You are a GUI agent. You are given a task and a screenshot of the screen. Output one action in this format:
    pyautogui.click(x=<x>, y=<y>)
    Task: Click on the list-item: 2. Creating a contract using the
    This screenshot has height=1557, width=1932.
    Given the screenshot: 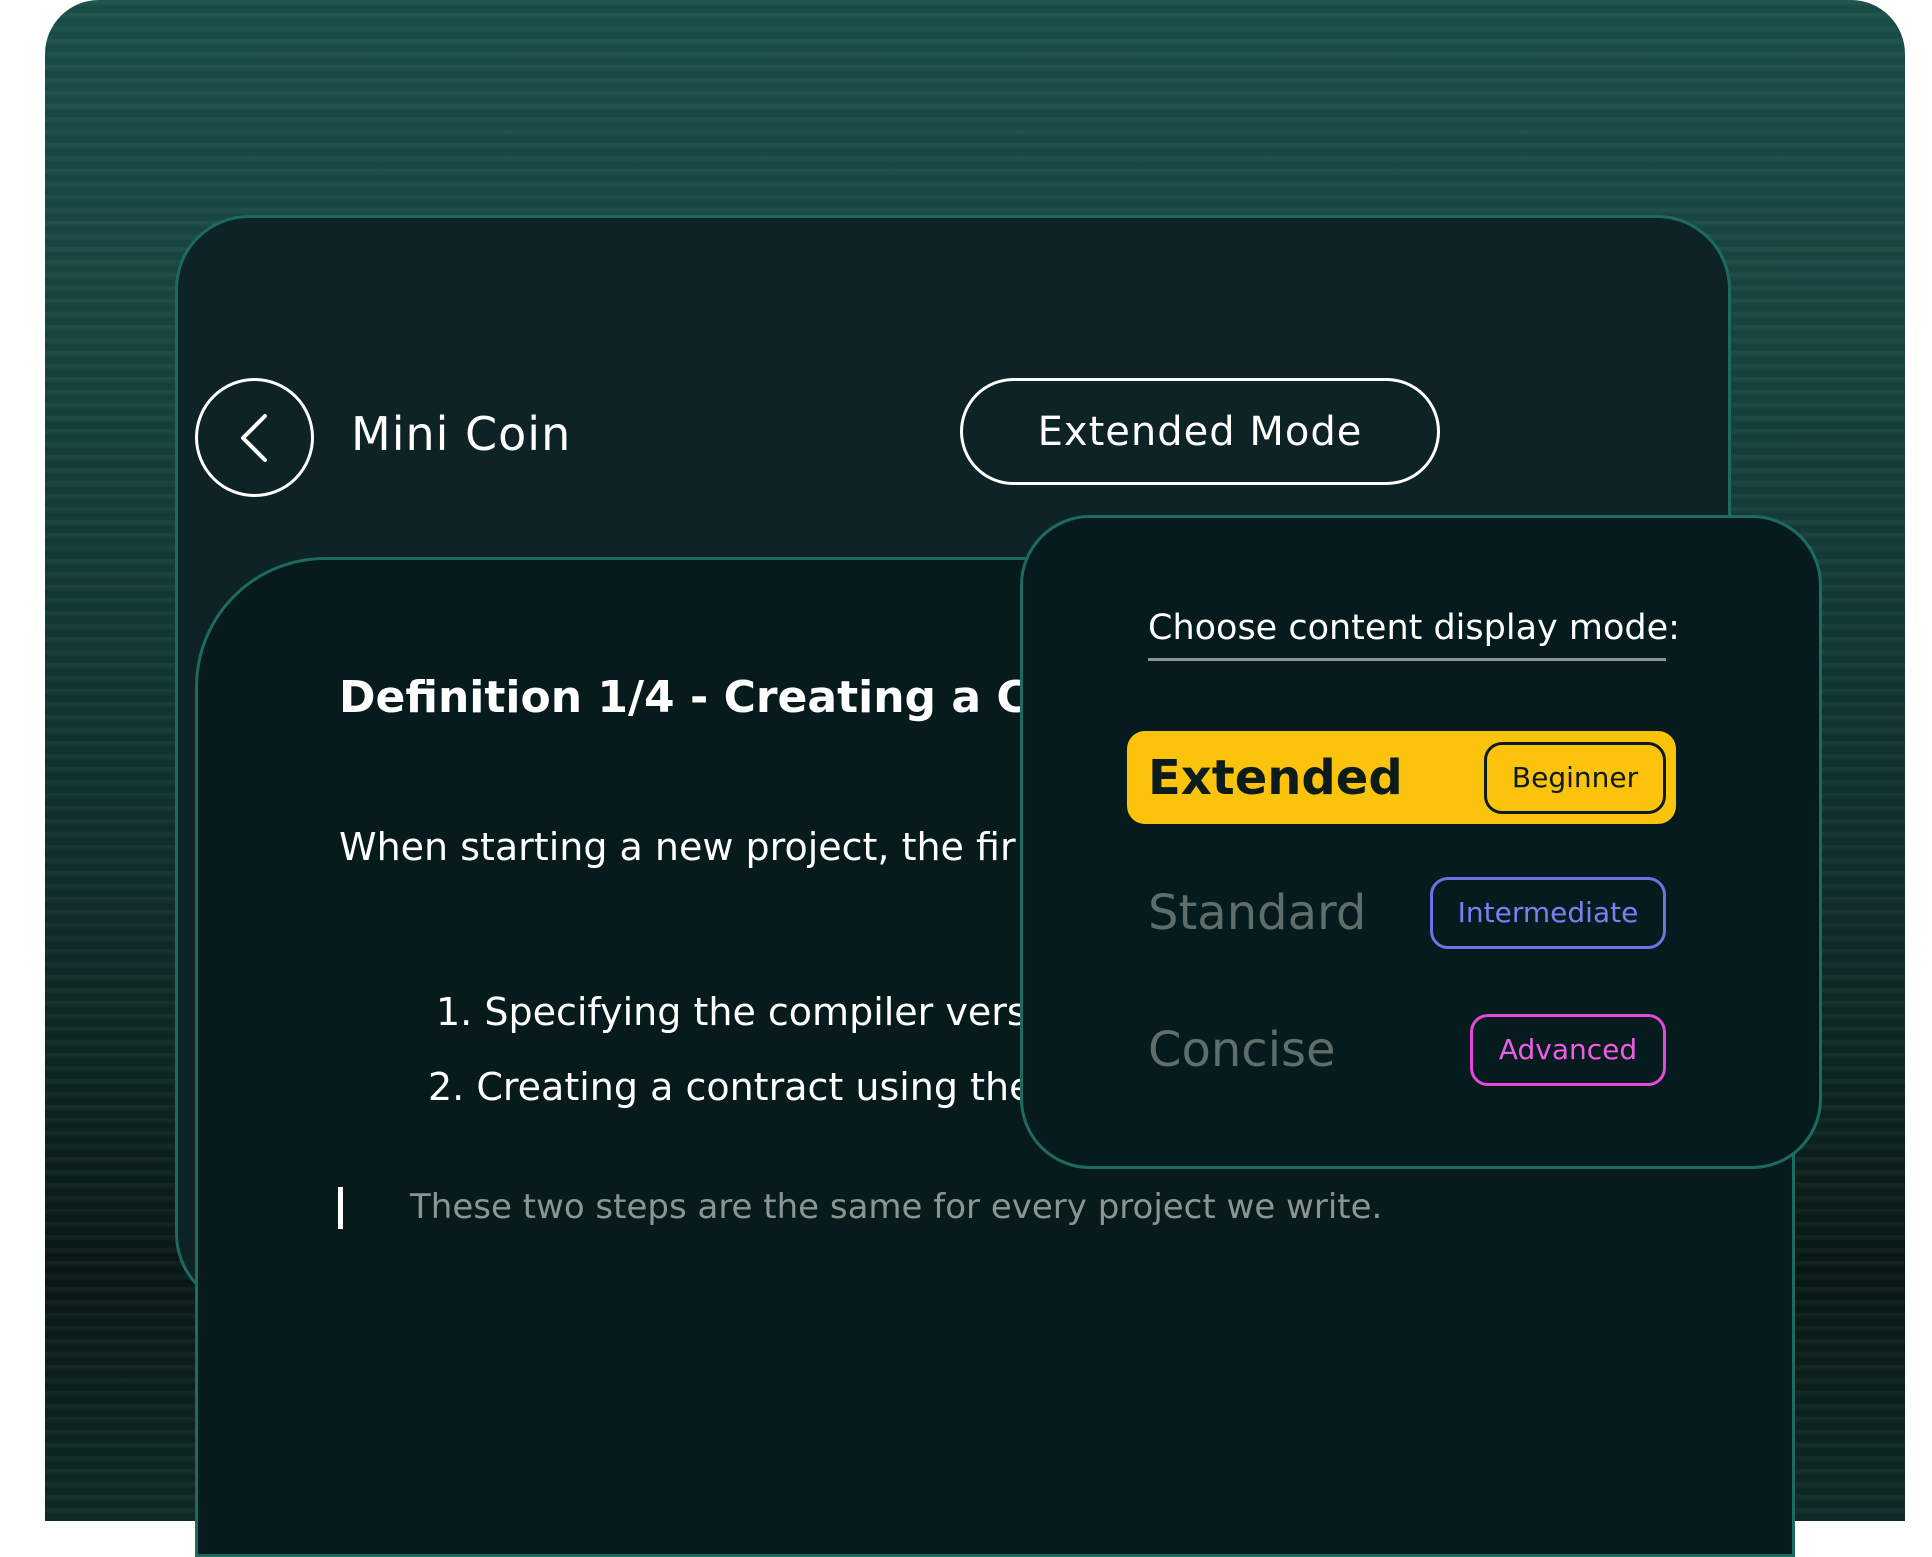 What is the action you would take?
    pyautogui.click(x=730, y=1087)
    